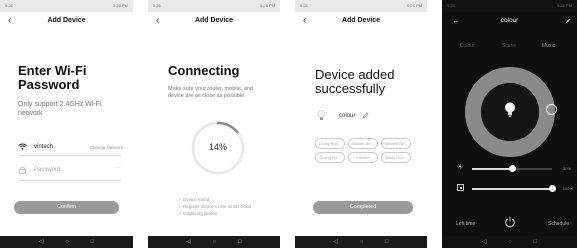 The image size is (577, 248). I want to click on password-input: Password, so click(47, 170).